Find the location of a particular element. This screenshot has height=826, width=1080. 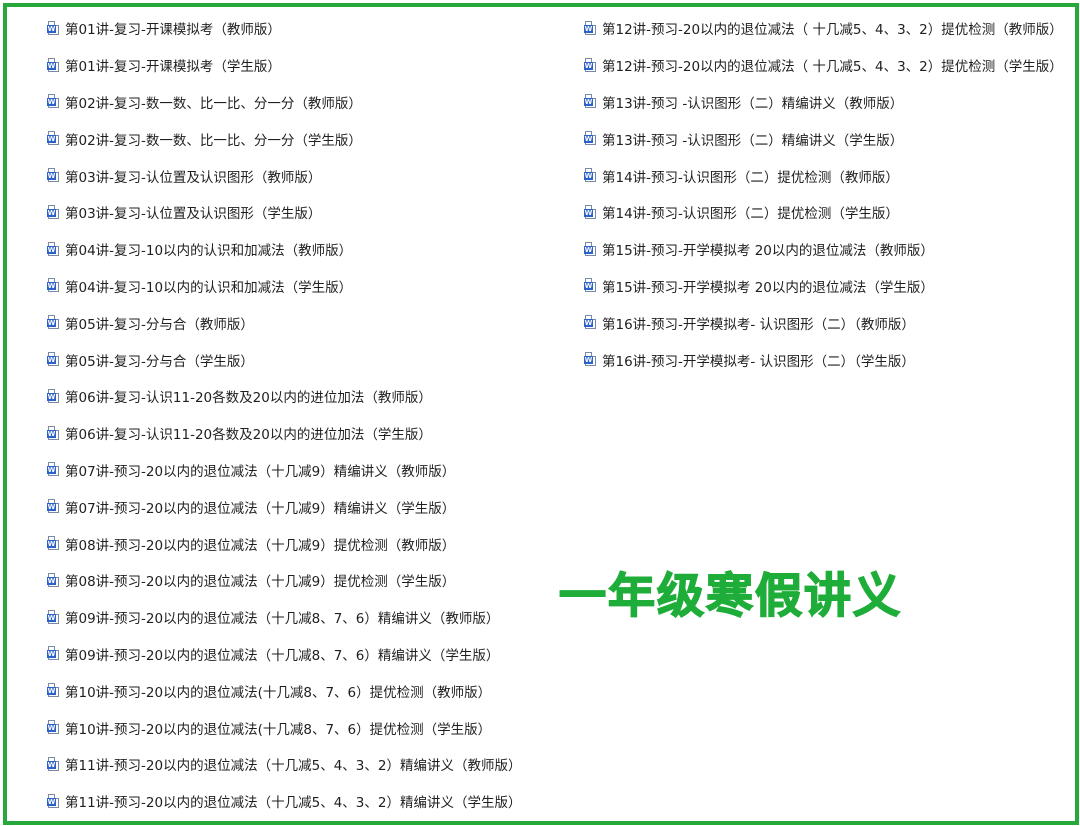

file-name: 第08讲-预习-20以内的退位减法（十几减9）提优检测（教师版） is located at coordinates (260, 545).